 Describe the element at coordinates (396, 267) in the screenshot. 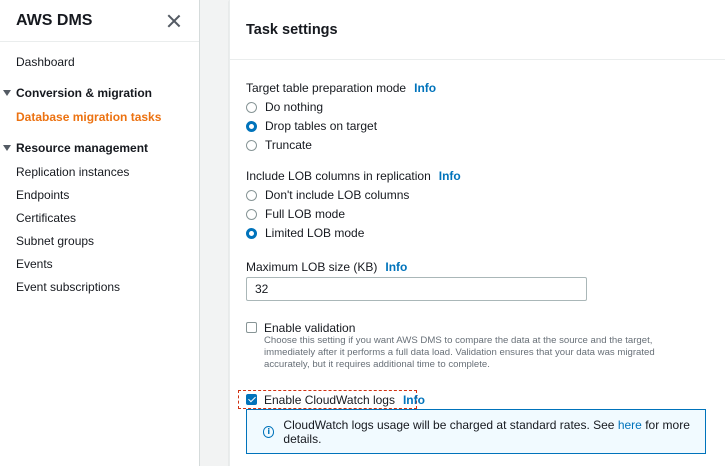

I see `max-lob-info-link: Info` at that location.